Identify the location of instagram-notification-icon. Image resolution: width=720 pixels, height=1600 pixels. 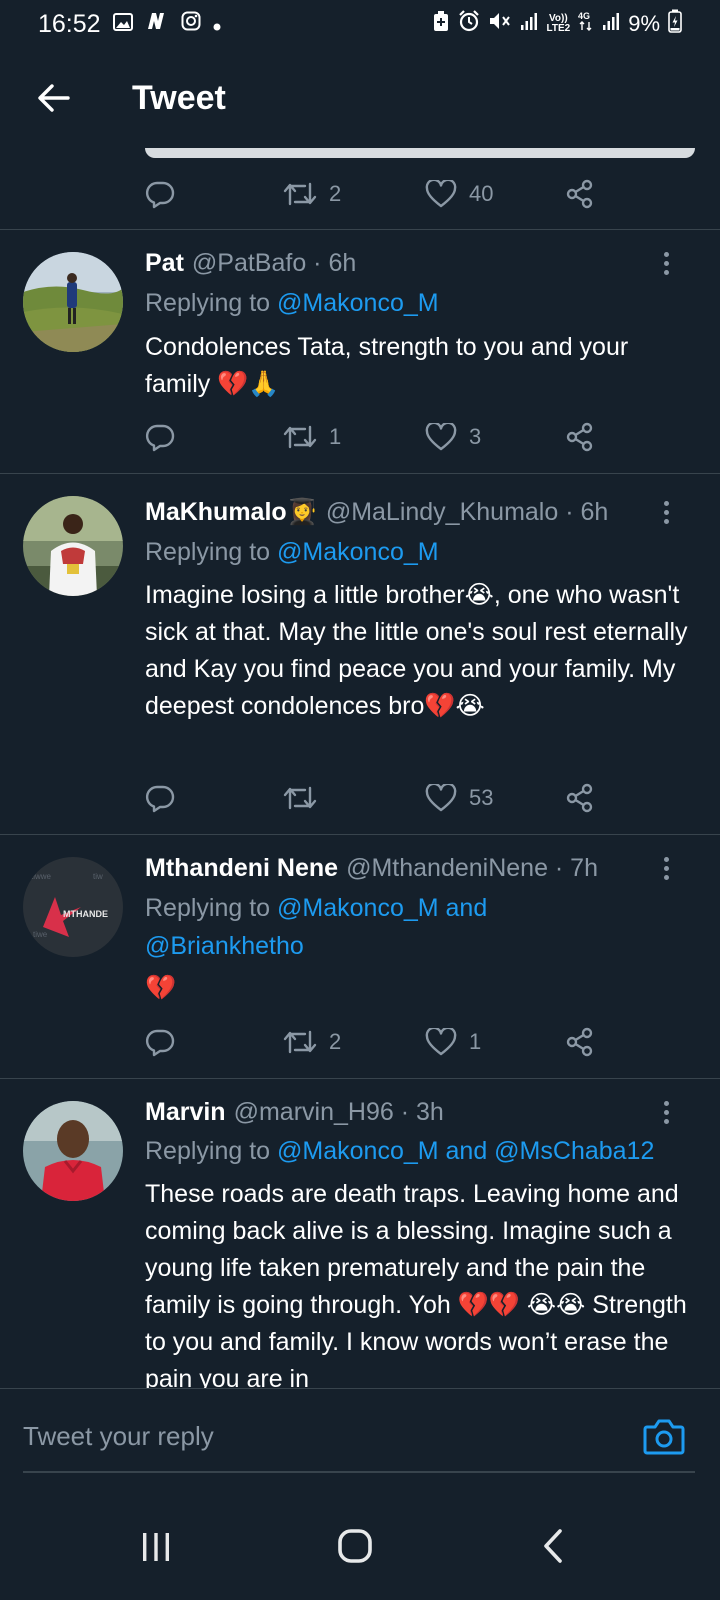
(191, 24).